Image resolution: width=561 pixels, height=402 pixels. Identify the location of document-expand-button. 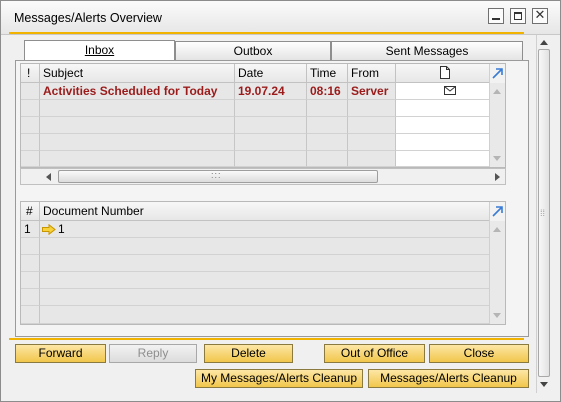
(497, 211).